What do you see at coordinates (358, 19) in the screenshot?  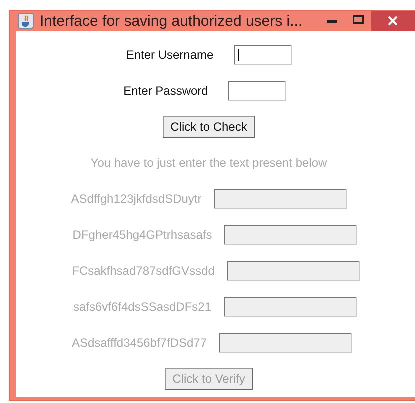 I see `maximize-icon` at bounding box center [358, 19].